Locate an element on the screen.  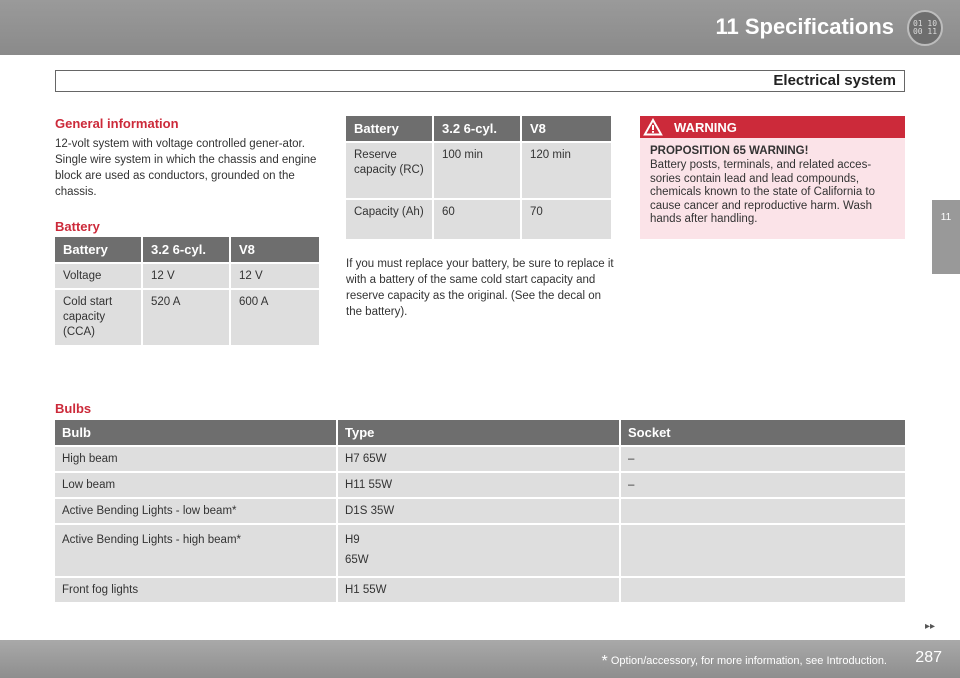
table-row: High beam H7 65W – is located at coordinates (480, 458).